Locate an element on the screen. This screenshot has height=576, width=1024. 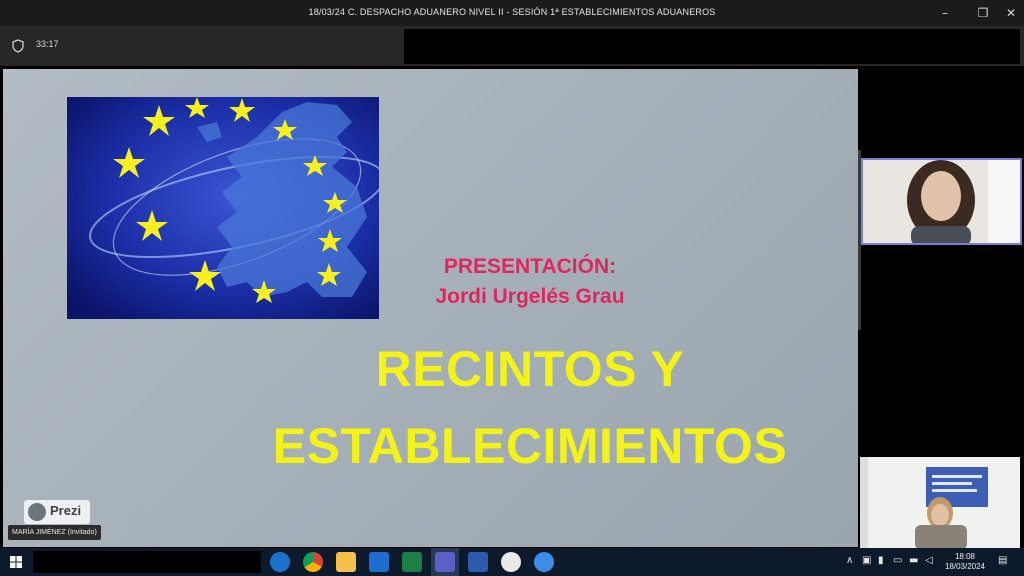
participant-video-frame is located at coordinates (941, 201).